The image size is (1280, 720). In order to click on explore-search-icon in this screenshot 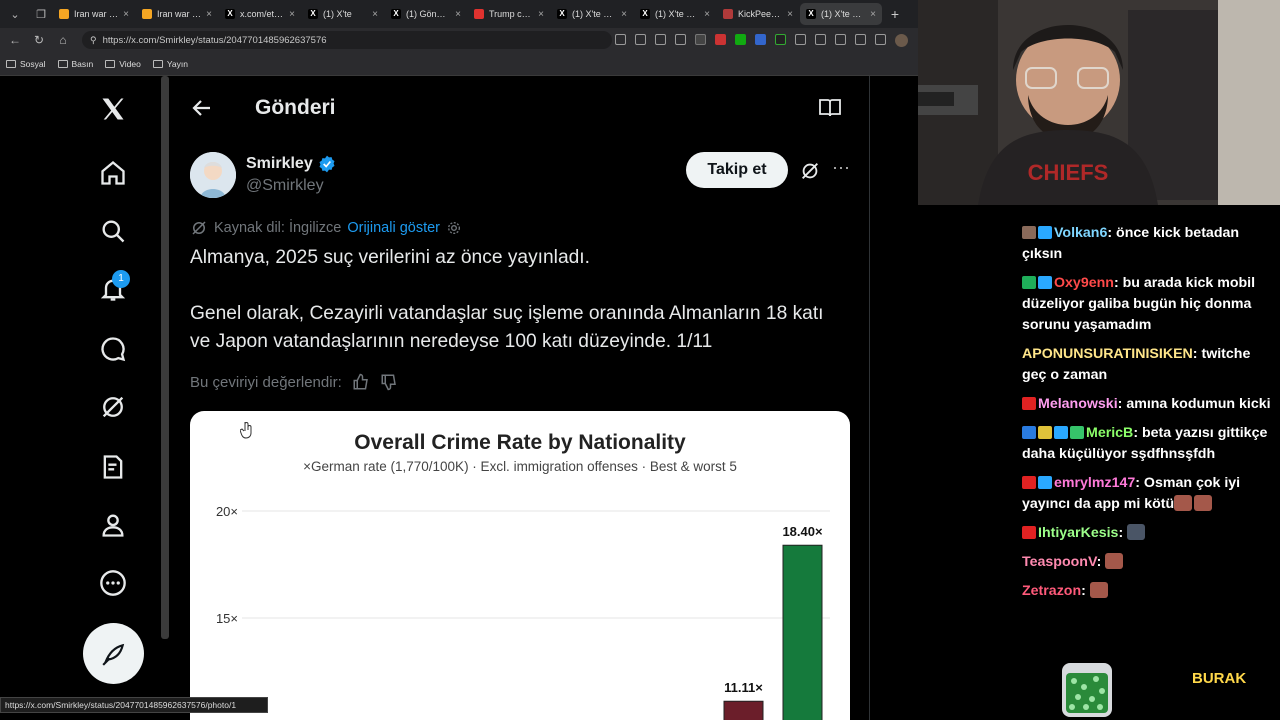, I will do `click(113, 231)`.